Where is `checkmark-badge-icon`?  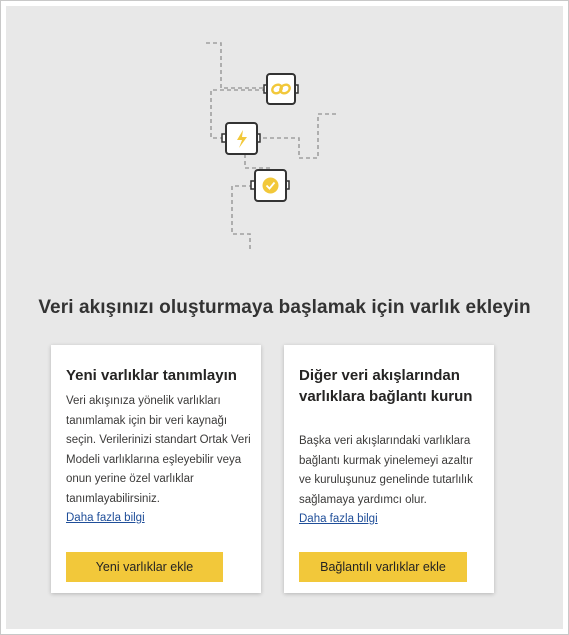
checkmark-badge-icon is located at coordinates (270, 185).